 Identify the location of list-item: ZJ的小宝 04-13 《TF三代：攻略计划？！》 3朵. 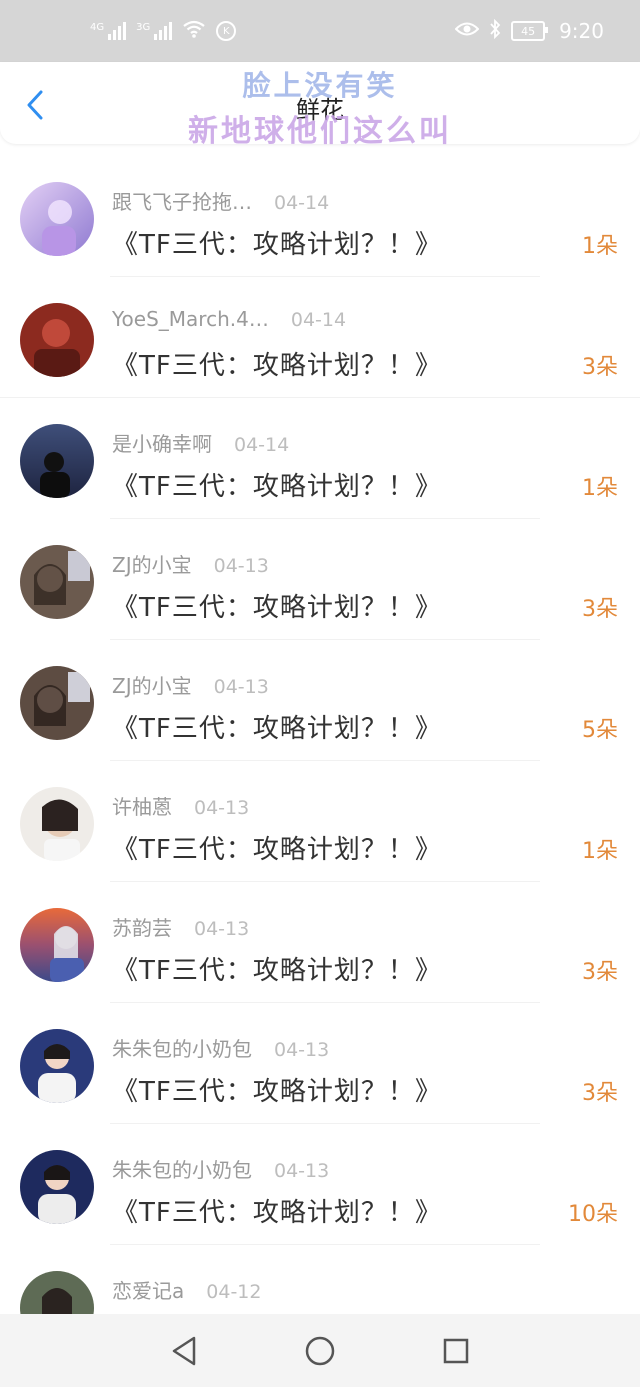
(320, 579).